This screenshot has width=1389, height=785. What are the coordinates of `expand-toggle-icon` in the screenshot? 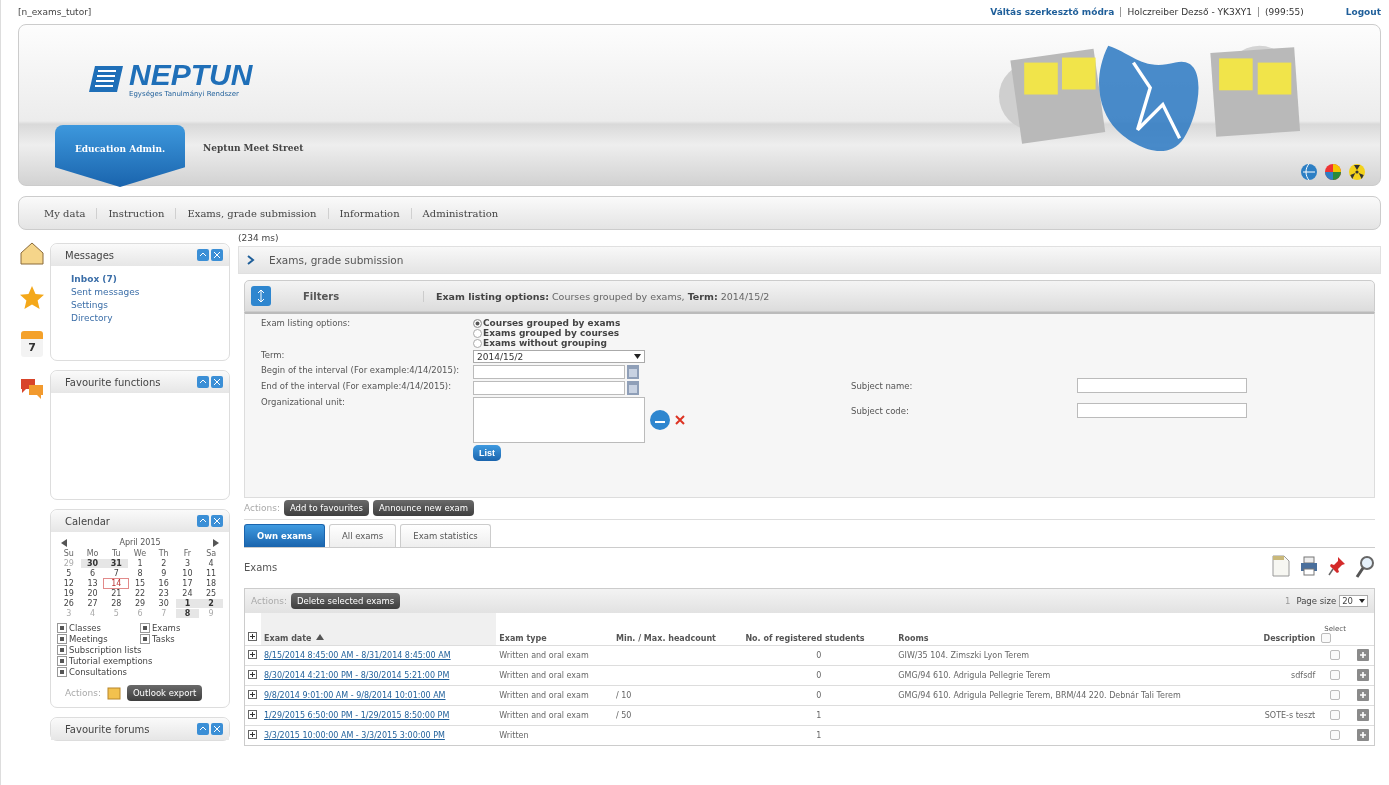 It's located at (261, 296).